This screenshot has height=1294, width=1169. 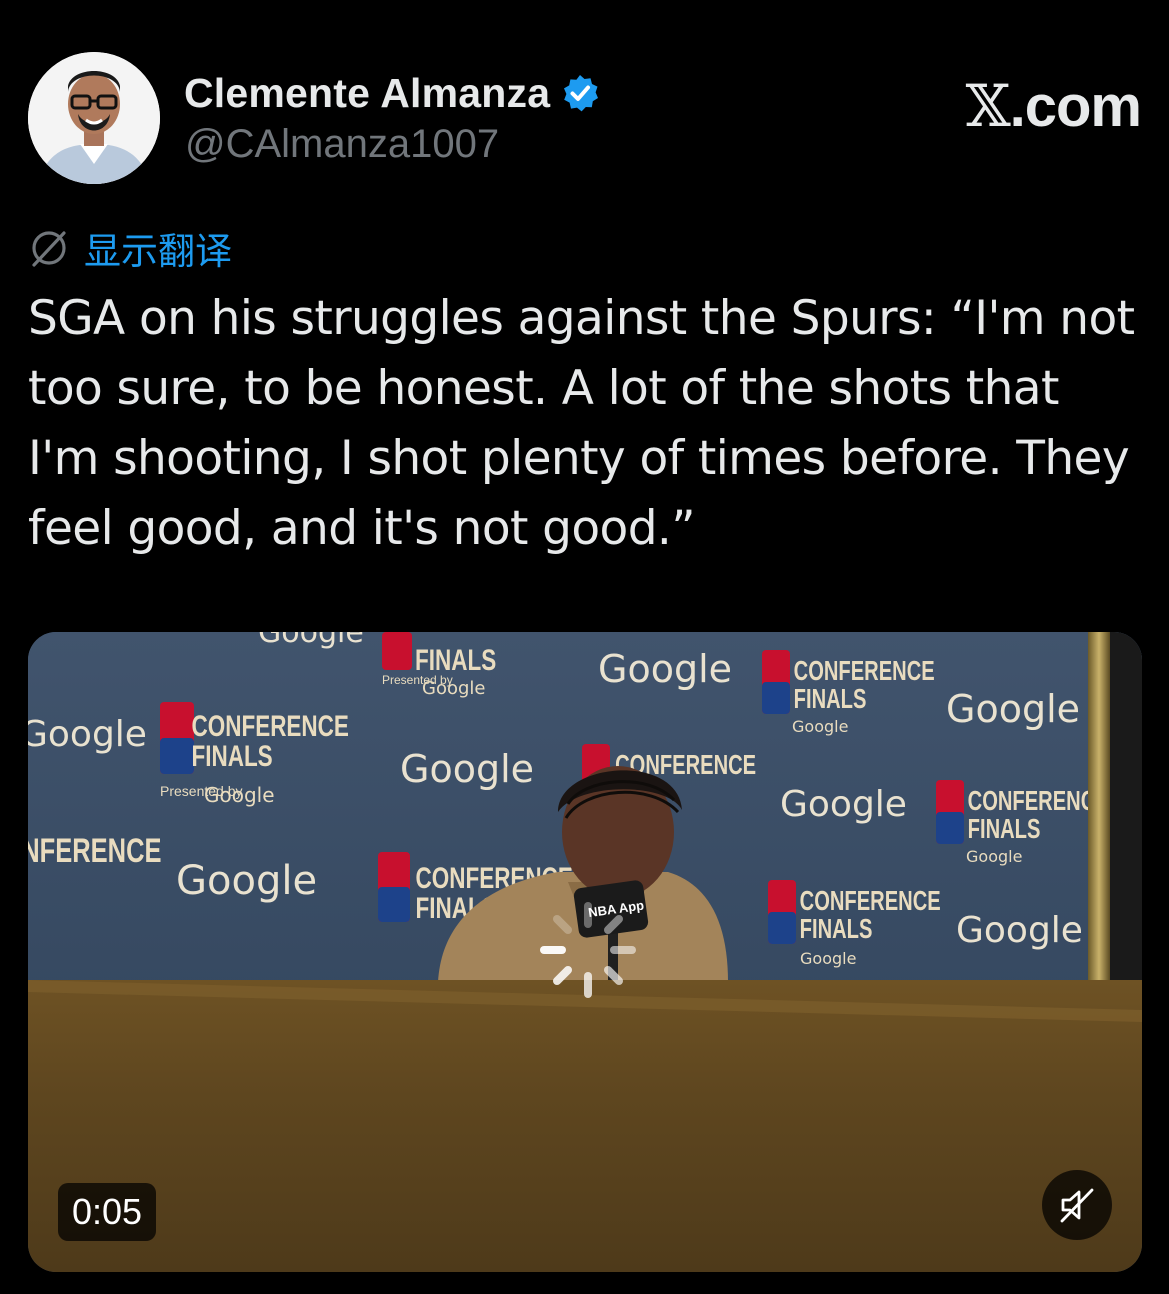 I want to click on mute-toggle-button, so click(x=1077, y=1205).